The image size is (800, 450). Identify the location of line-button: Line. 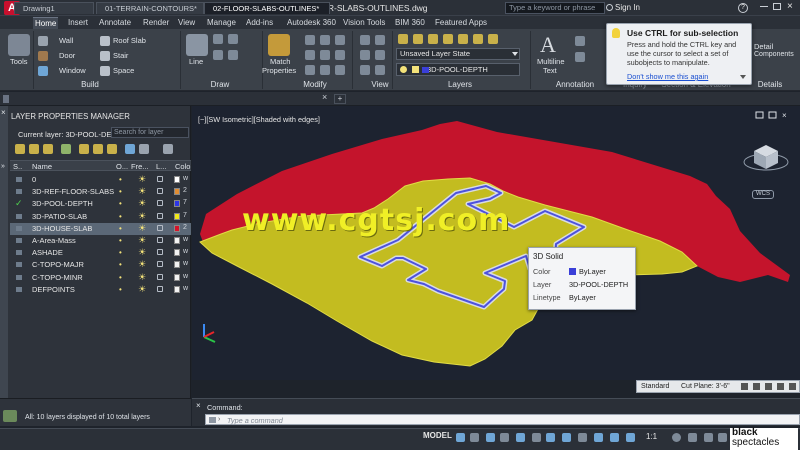
(196, 61).